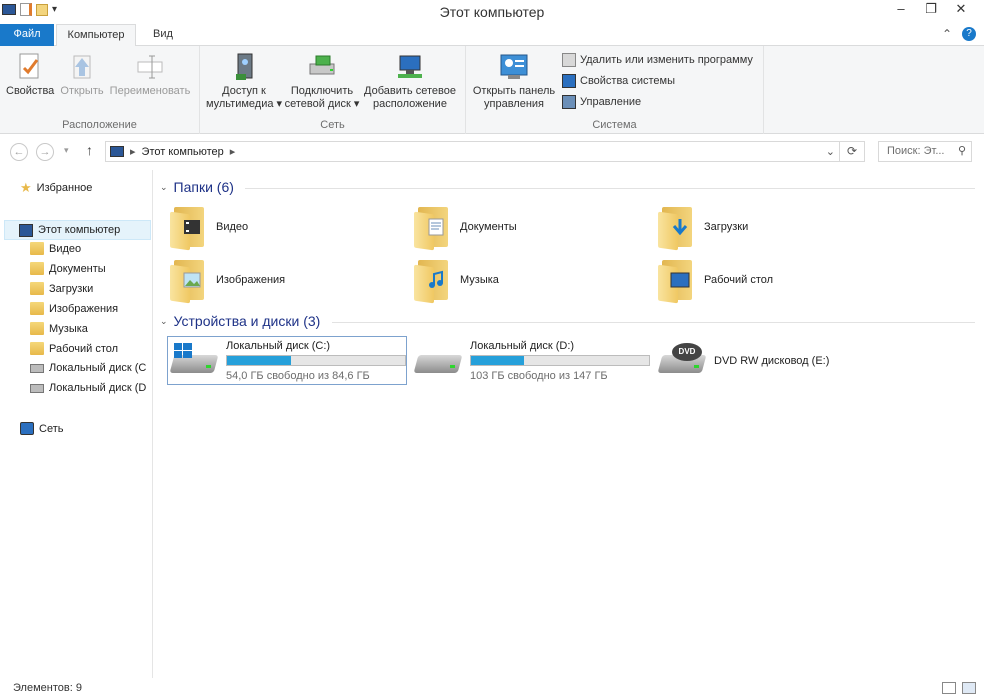  What do you see at coordinates (183, 152) in the screenshot?
I see `breadcrumb-this-pc: Этот компьютер` at bounding box center [183, 152].